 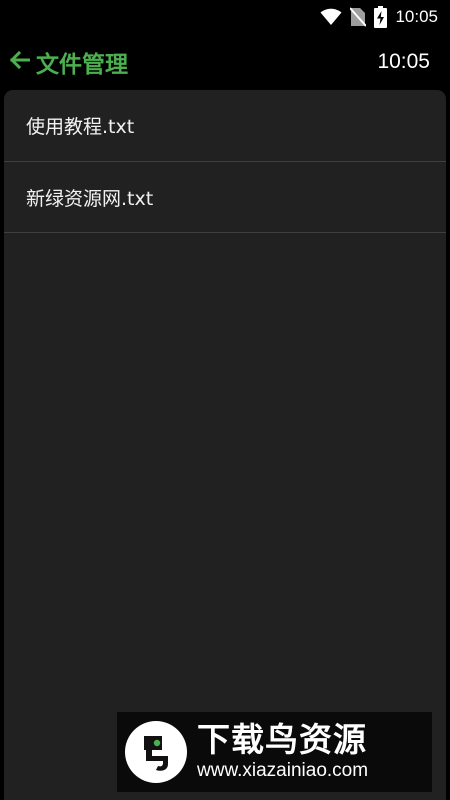 What do you see at coordinates (331, 17) in the screenshot?
I see `wifi-icon` at bounding box center [331, 17].